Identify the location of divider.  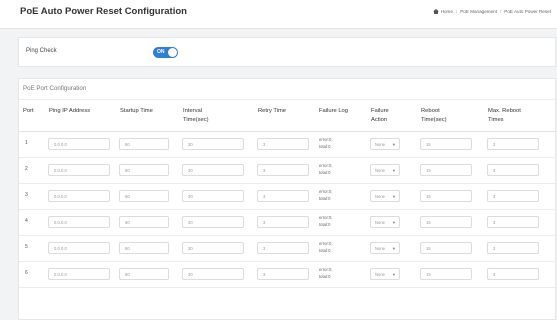
(287, 99).